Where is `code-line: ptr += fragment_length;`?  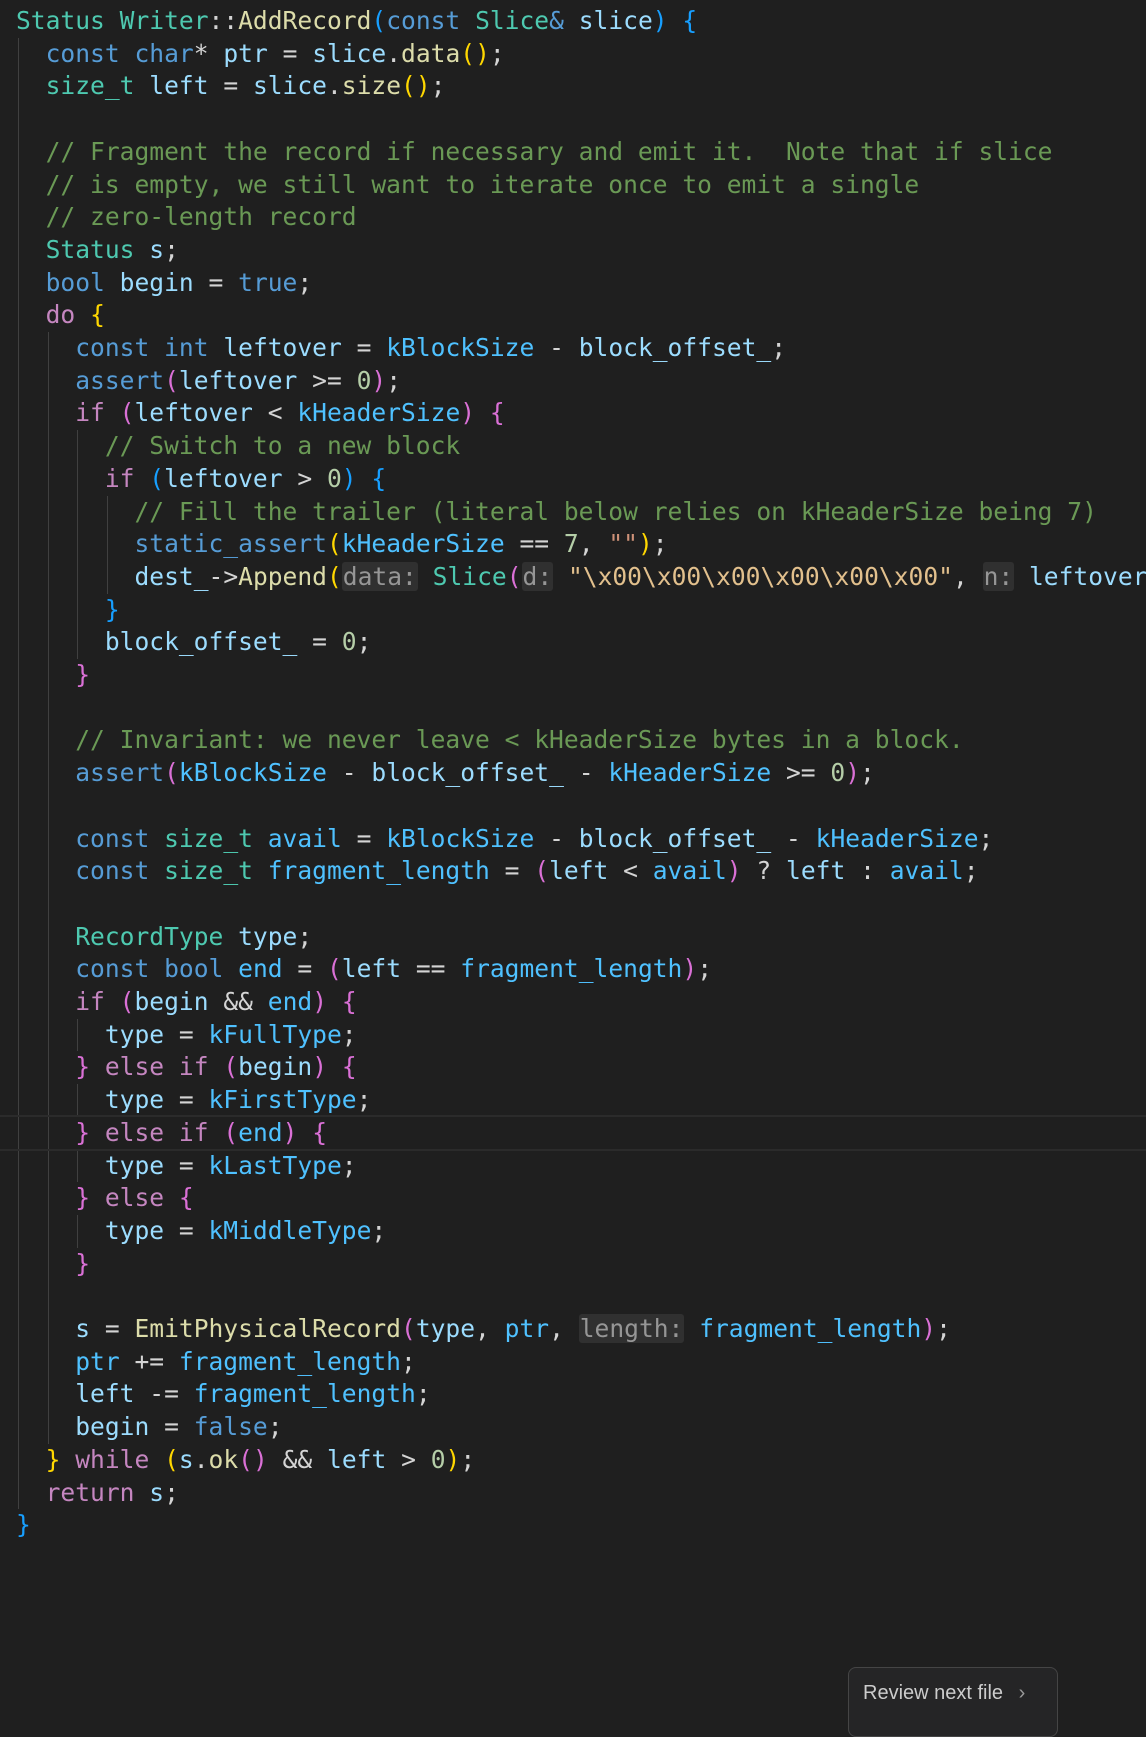 code-line: ptr += fragment_length; is located at coordinates (573, 1362).